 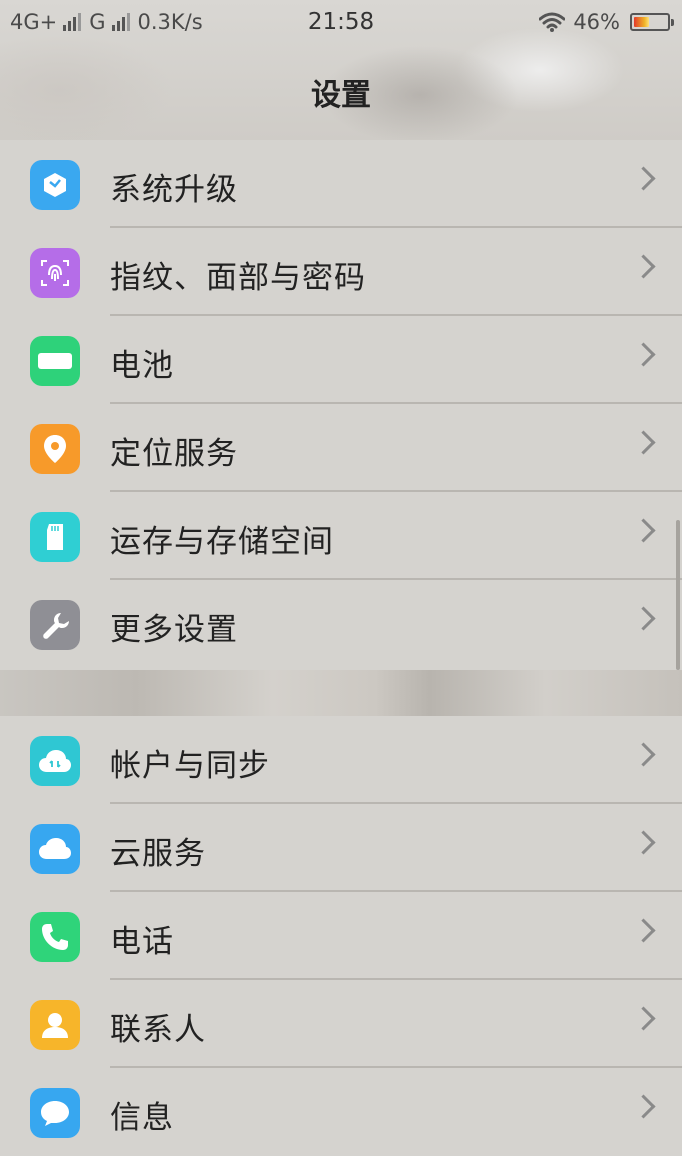 What do you see at coordinates (142, 1118) in the screenshot?
I see `settings-item-label: 信息` at bounding box center [142, 1118].